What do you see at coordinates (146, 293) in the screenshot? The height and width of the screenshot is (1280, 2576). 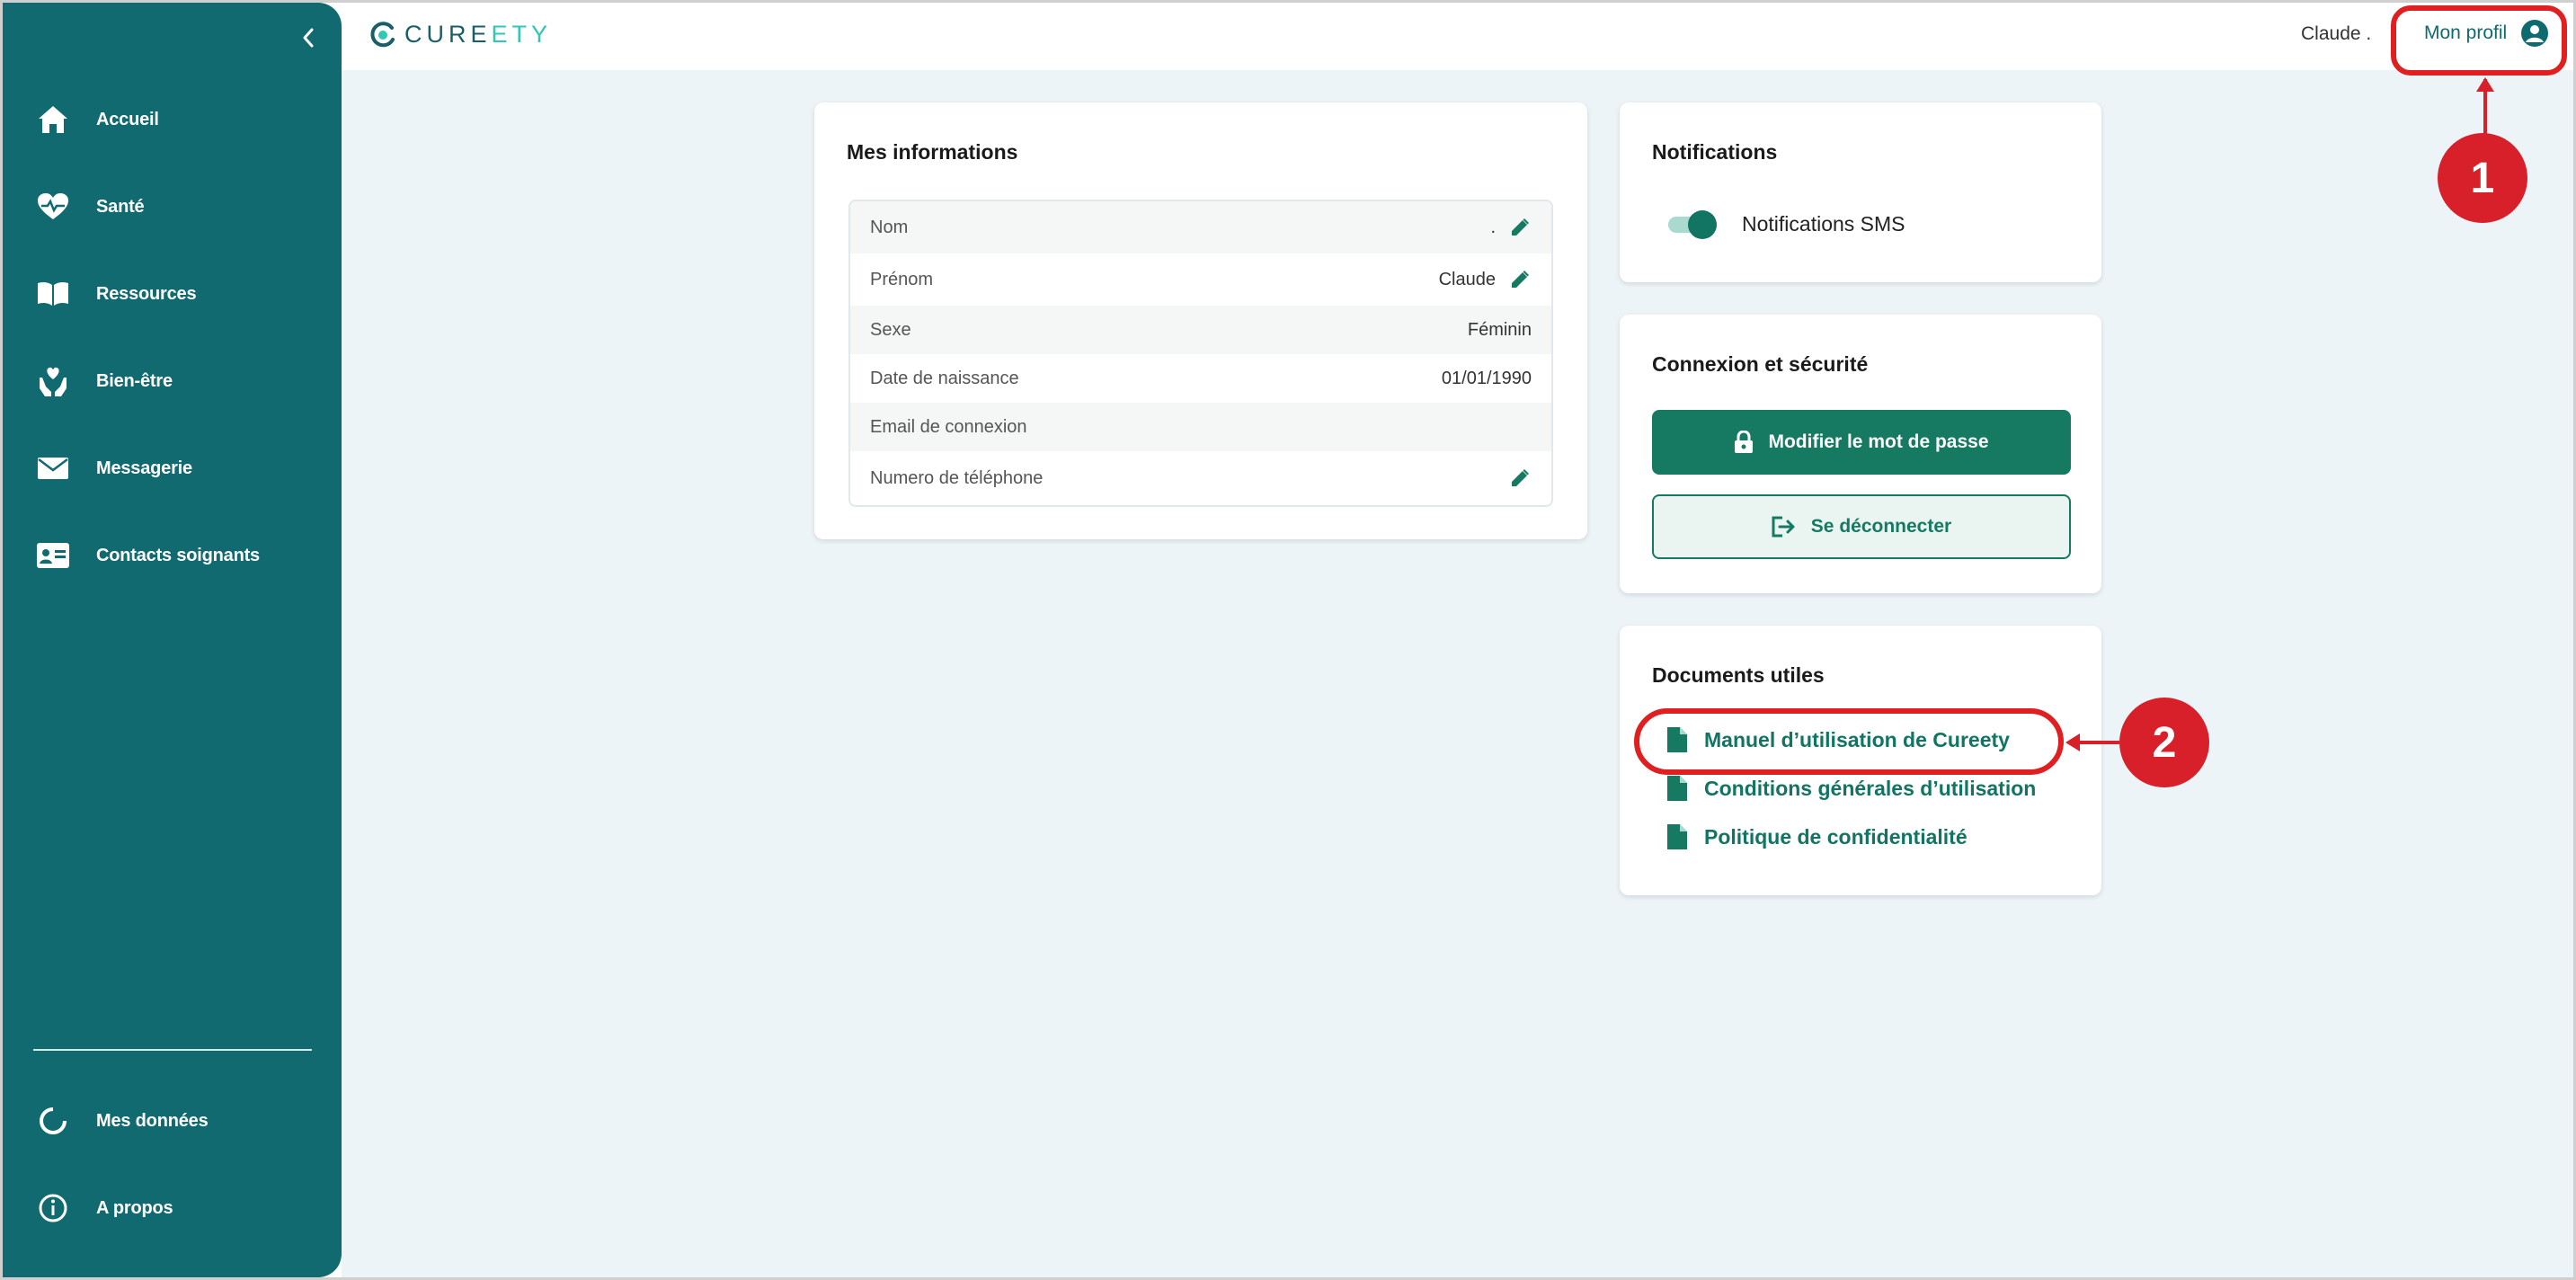 I see `sidebar-item-label: Ressources` at bounding box center [146, 293].